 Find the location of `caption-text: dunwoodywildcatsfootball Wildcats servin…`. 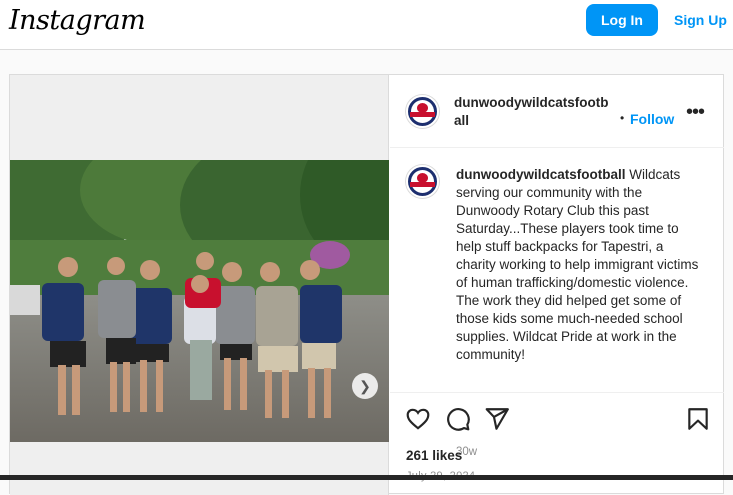

caption-text: dunwoodywildcatsfootball Wildcats servin… is located at coordinates (579, 265).